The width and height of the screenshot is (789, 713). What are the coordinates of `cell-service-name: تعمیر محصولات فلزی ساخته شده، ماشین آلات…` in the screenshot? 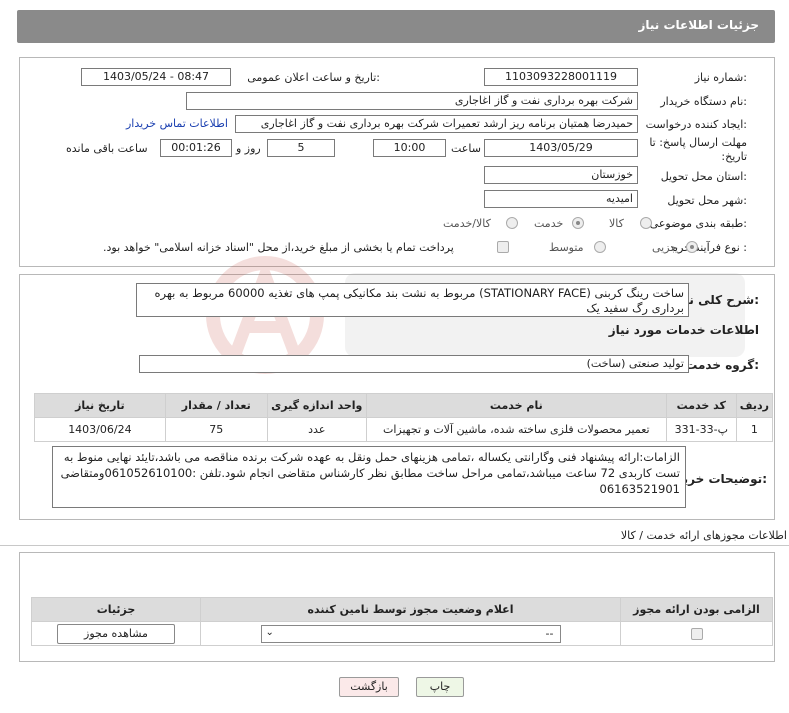 It's located at (516, 429).